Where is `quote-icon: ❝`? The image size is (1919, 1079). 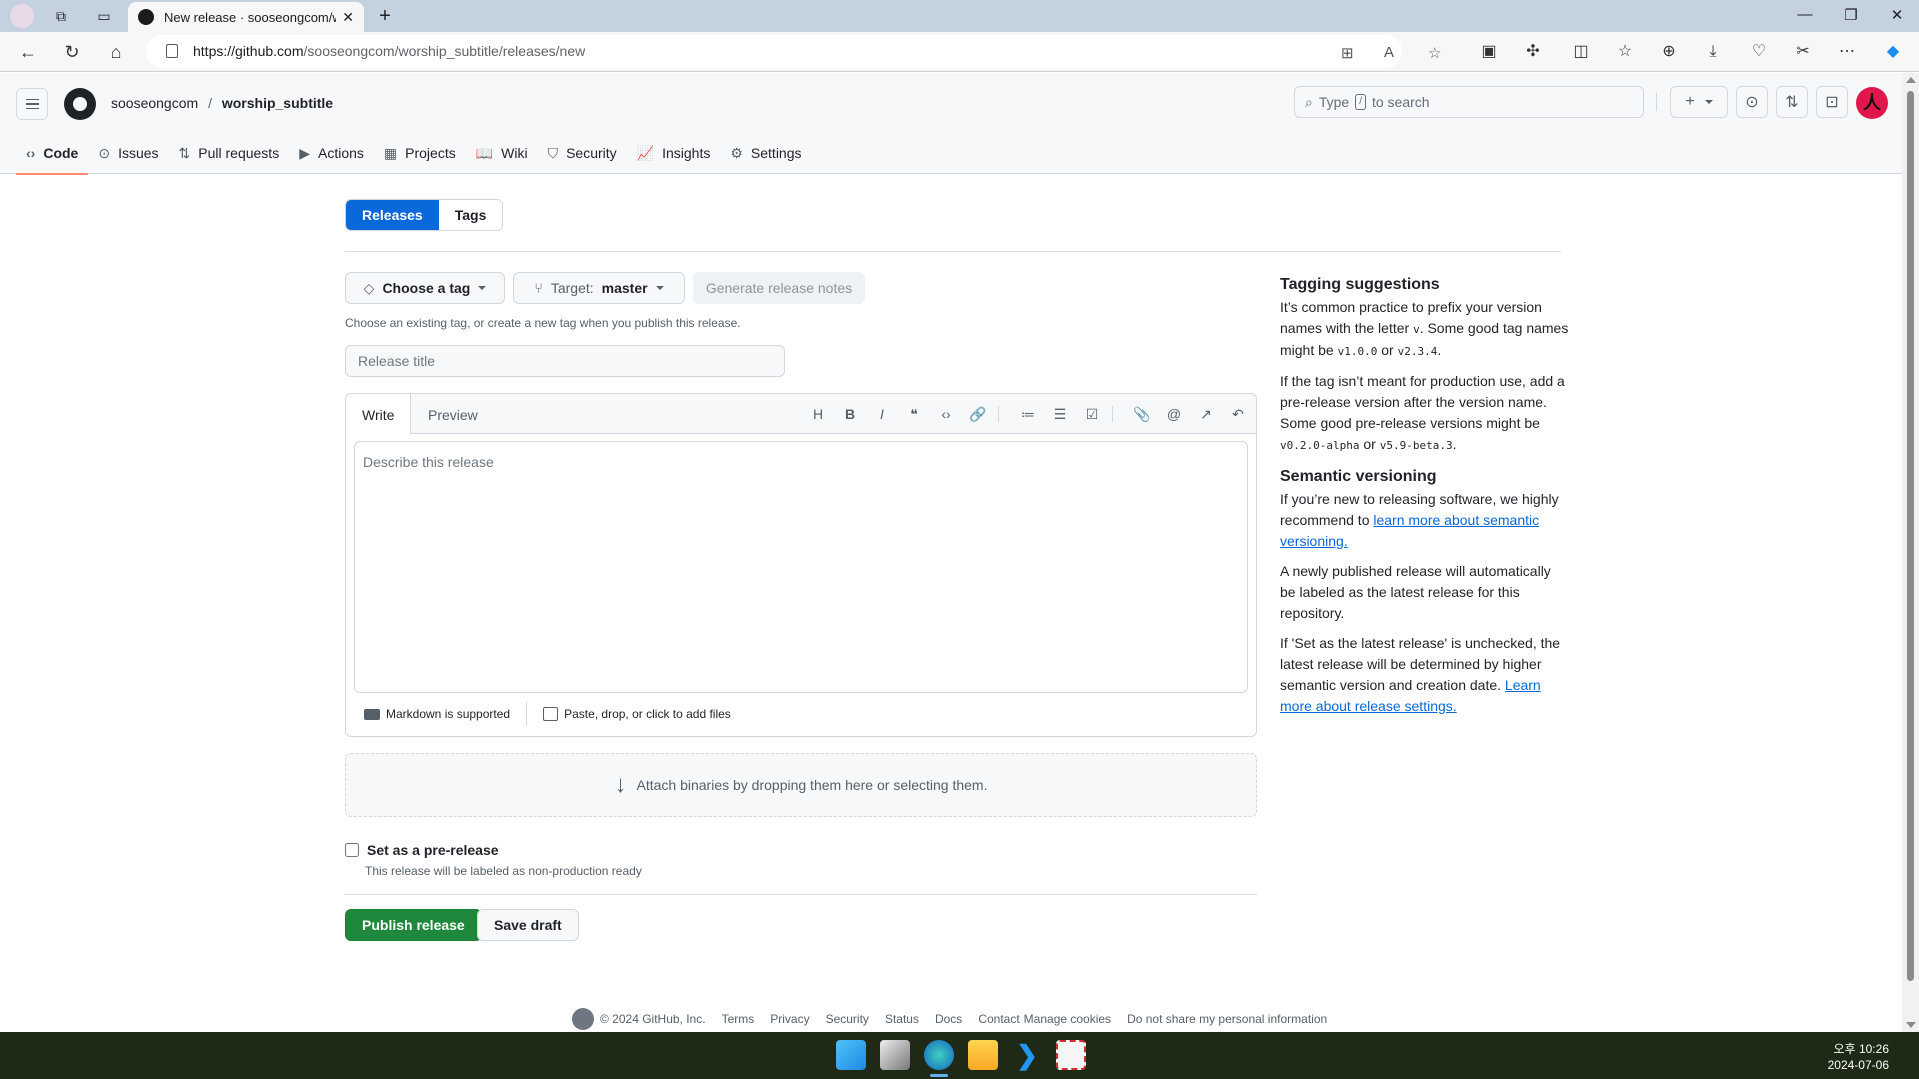
quote-icon: ❝ is located at coordinates (914, 414).